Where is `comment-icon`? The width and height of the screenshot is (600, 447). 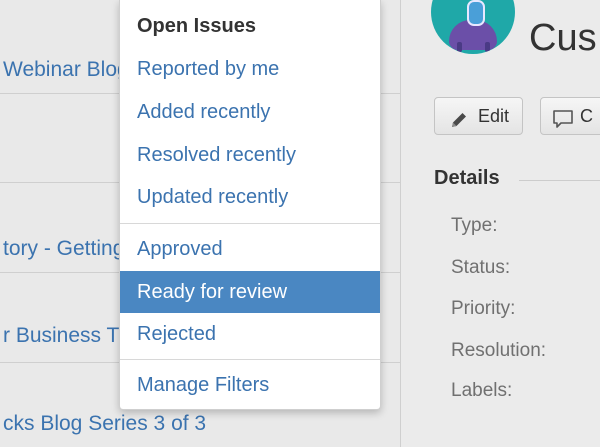 comment-icon is located at coordinates (563, 120).